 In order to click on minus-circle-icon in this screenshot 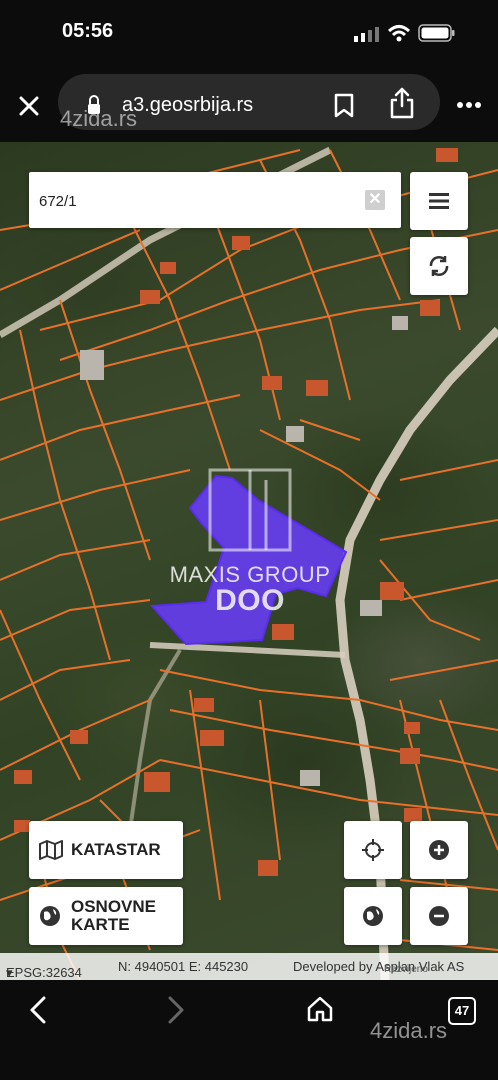, I will do `click(439, 916)`.